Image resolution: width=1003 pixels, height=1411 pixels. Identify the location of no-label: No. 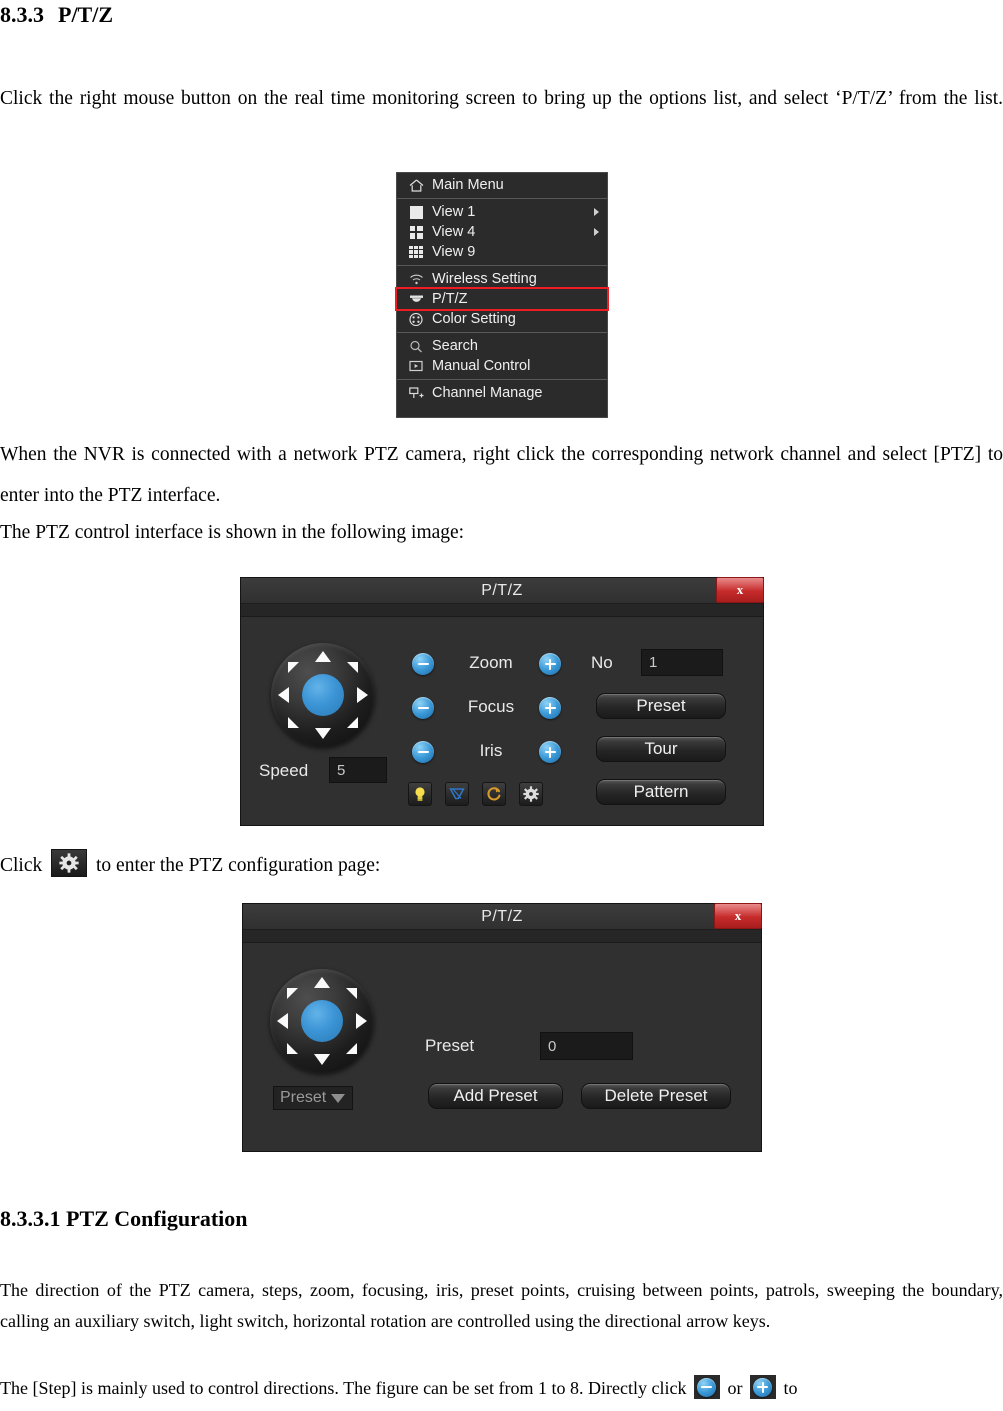
(602, 662).